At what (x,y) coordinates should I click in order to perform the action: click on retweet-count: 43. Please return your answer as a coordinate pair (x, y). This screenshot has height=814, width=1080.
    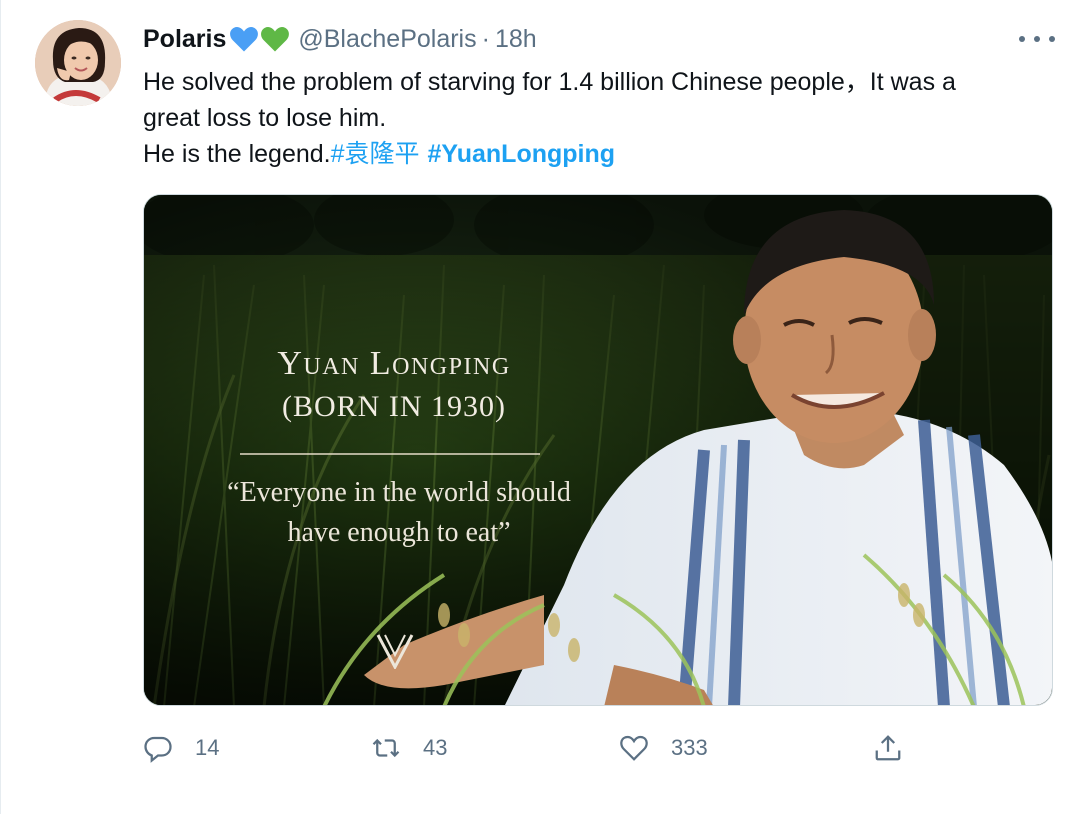
    Looking at the image, I should click on (435, 747).